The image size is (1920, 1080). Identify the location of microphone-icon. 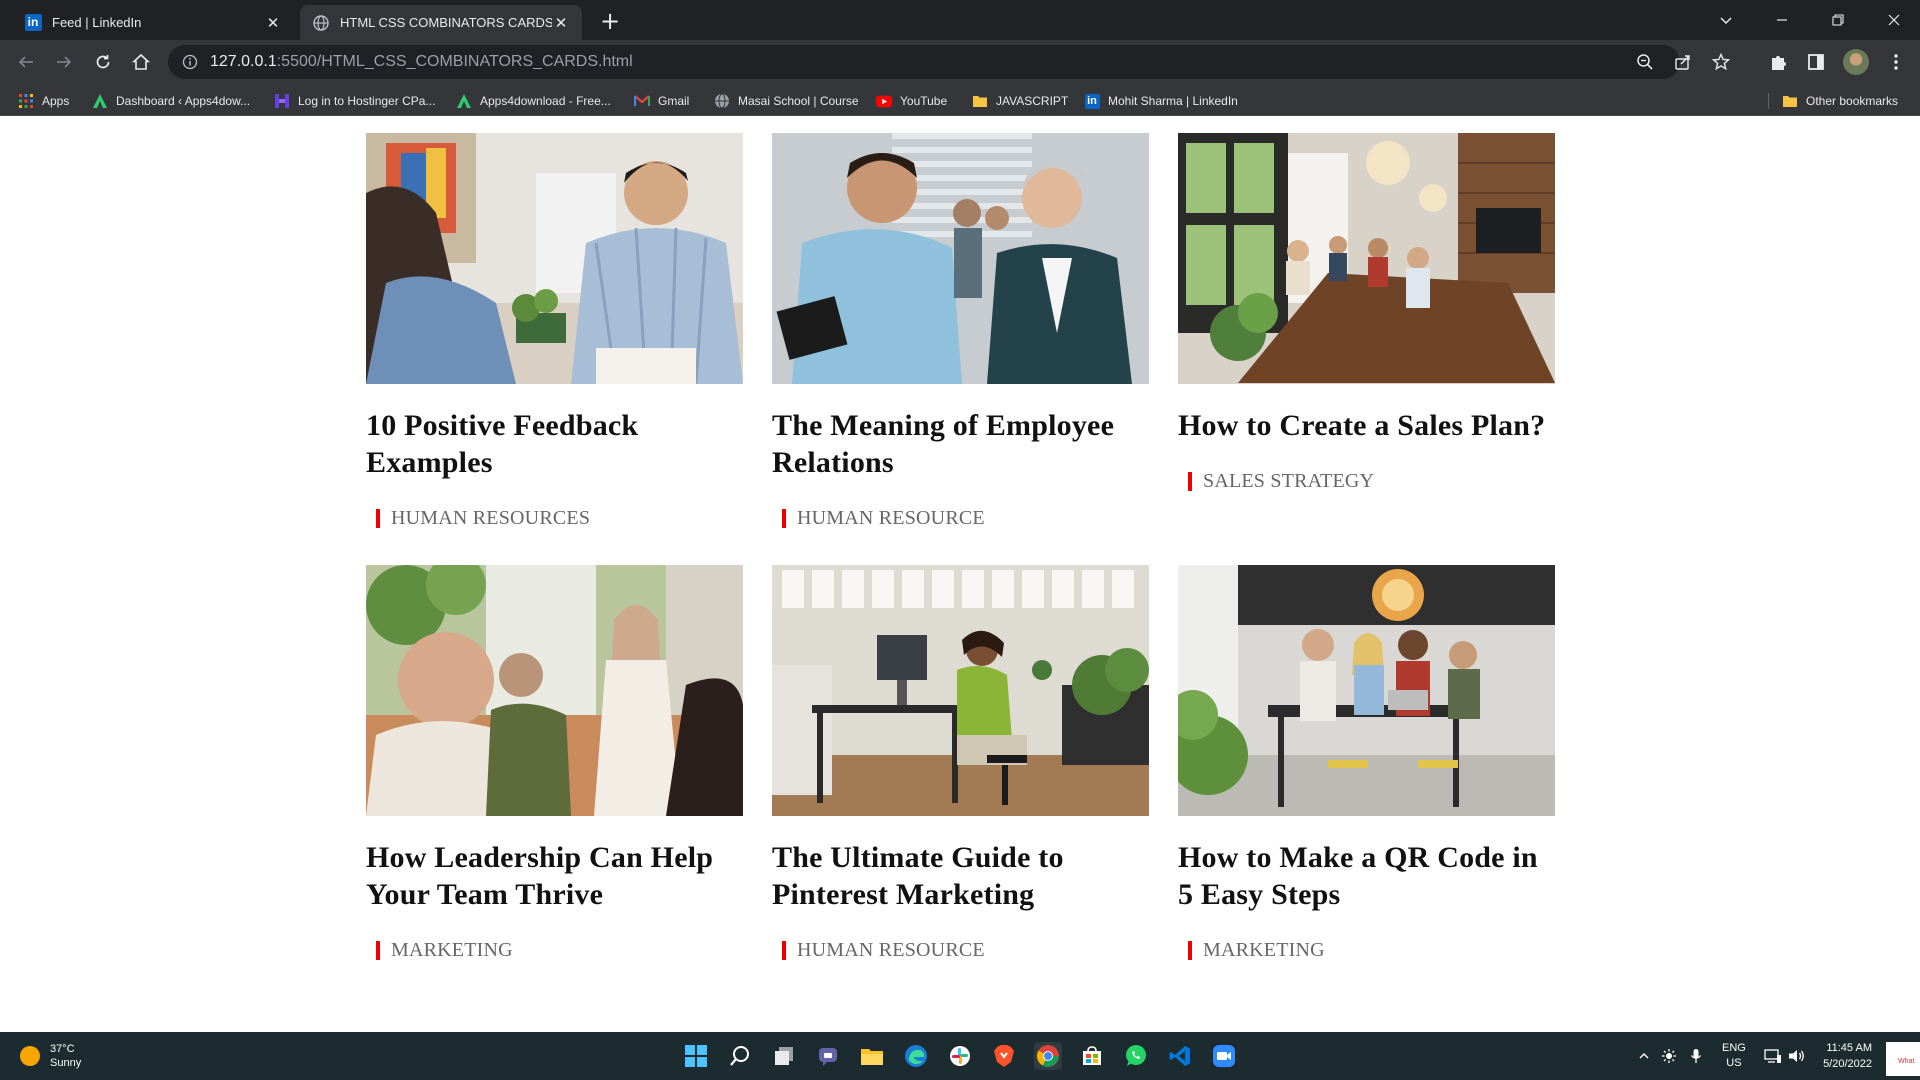
(1696, 1056).